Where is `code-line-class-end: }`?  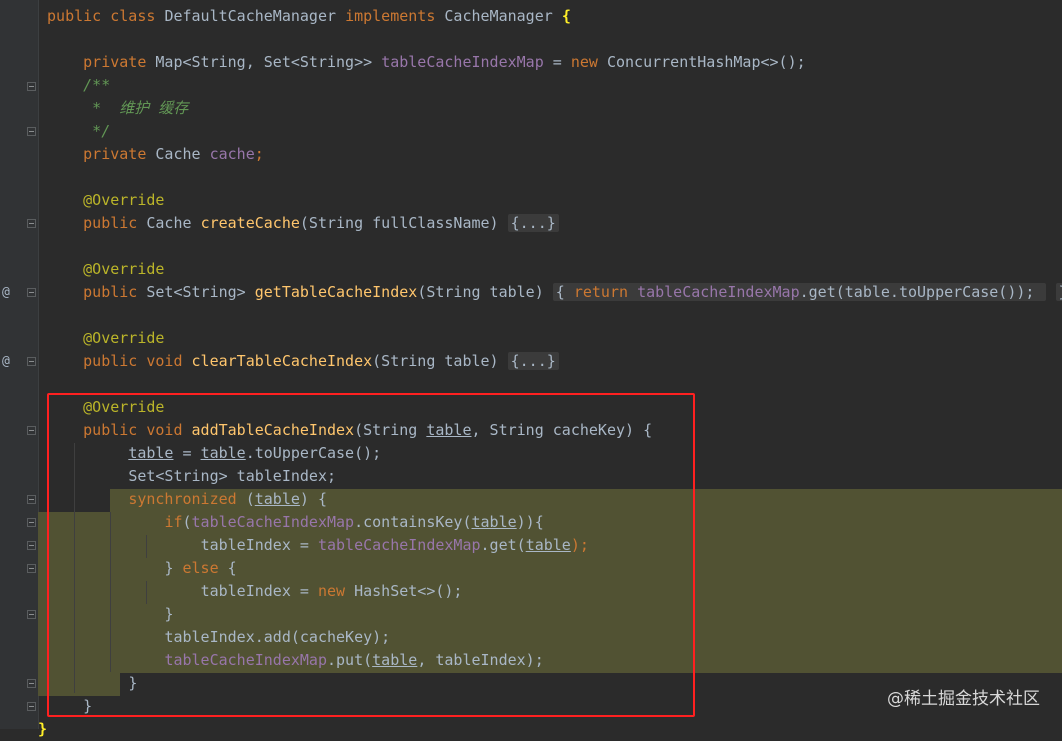
code-line-class-end: } is located at coordinates (550, 729).